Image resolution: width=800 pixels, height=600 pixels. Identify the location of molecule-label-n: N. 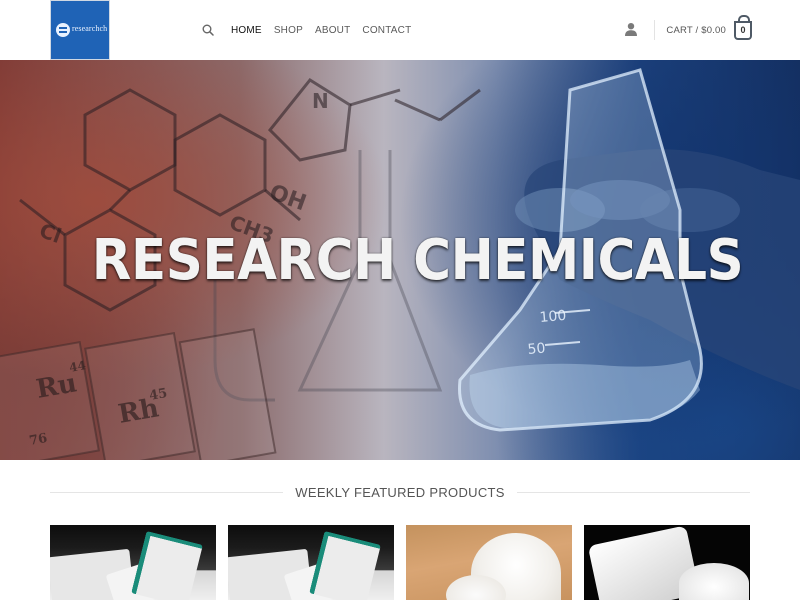
(320, 101).